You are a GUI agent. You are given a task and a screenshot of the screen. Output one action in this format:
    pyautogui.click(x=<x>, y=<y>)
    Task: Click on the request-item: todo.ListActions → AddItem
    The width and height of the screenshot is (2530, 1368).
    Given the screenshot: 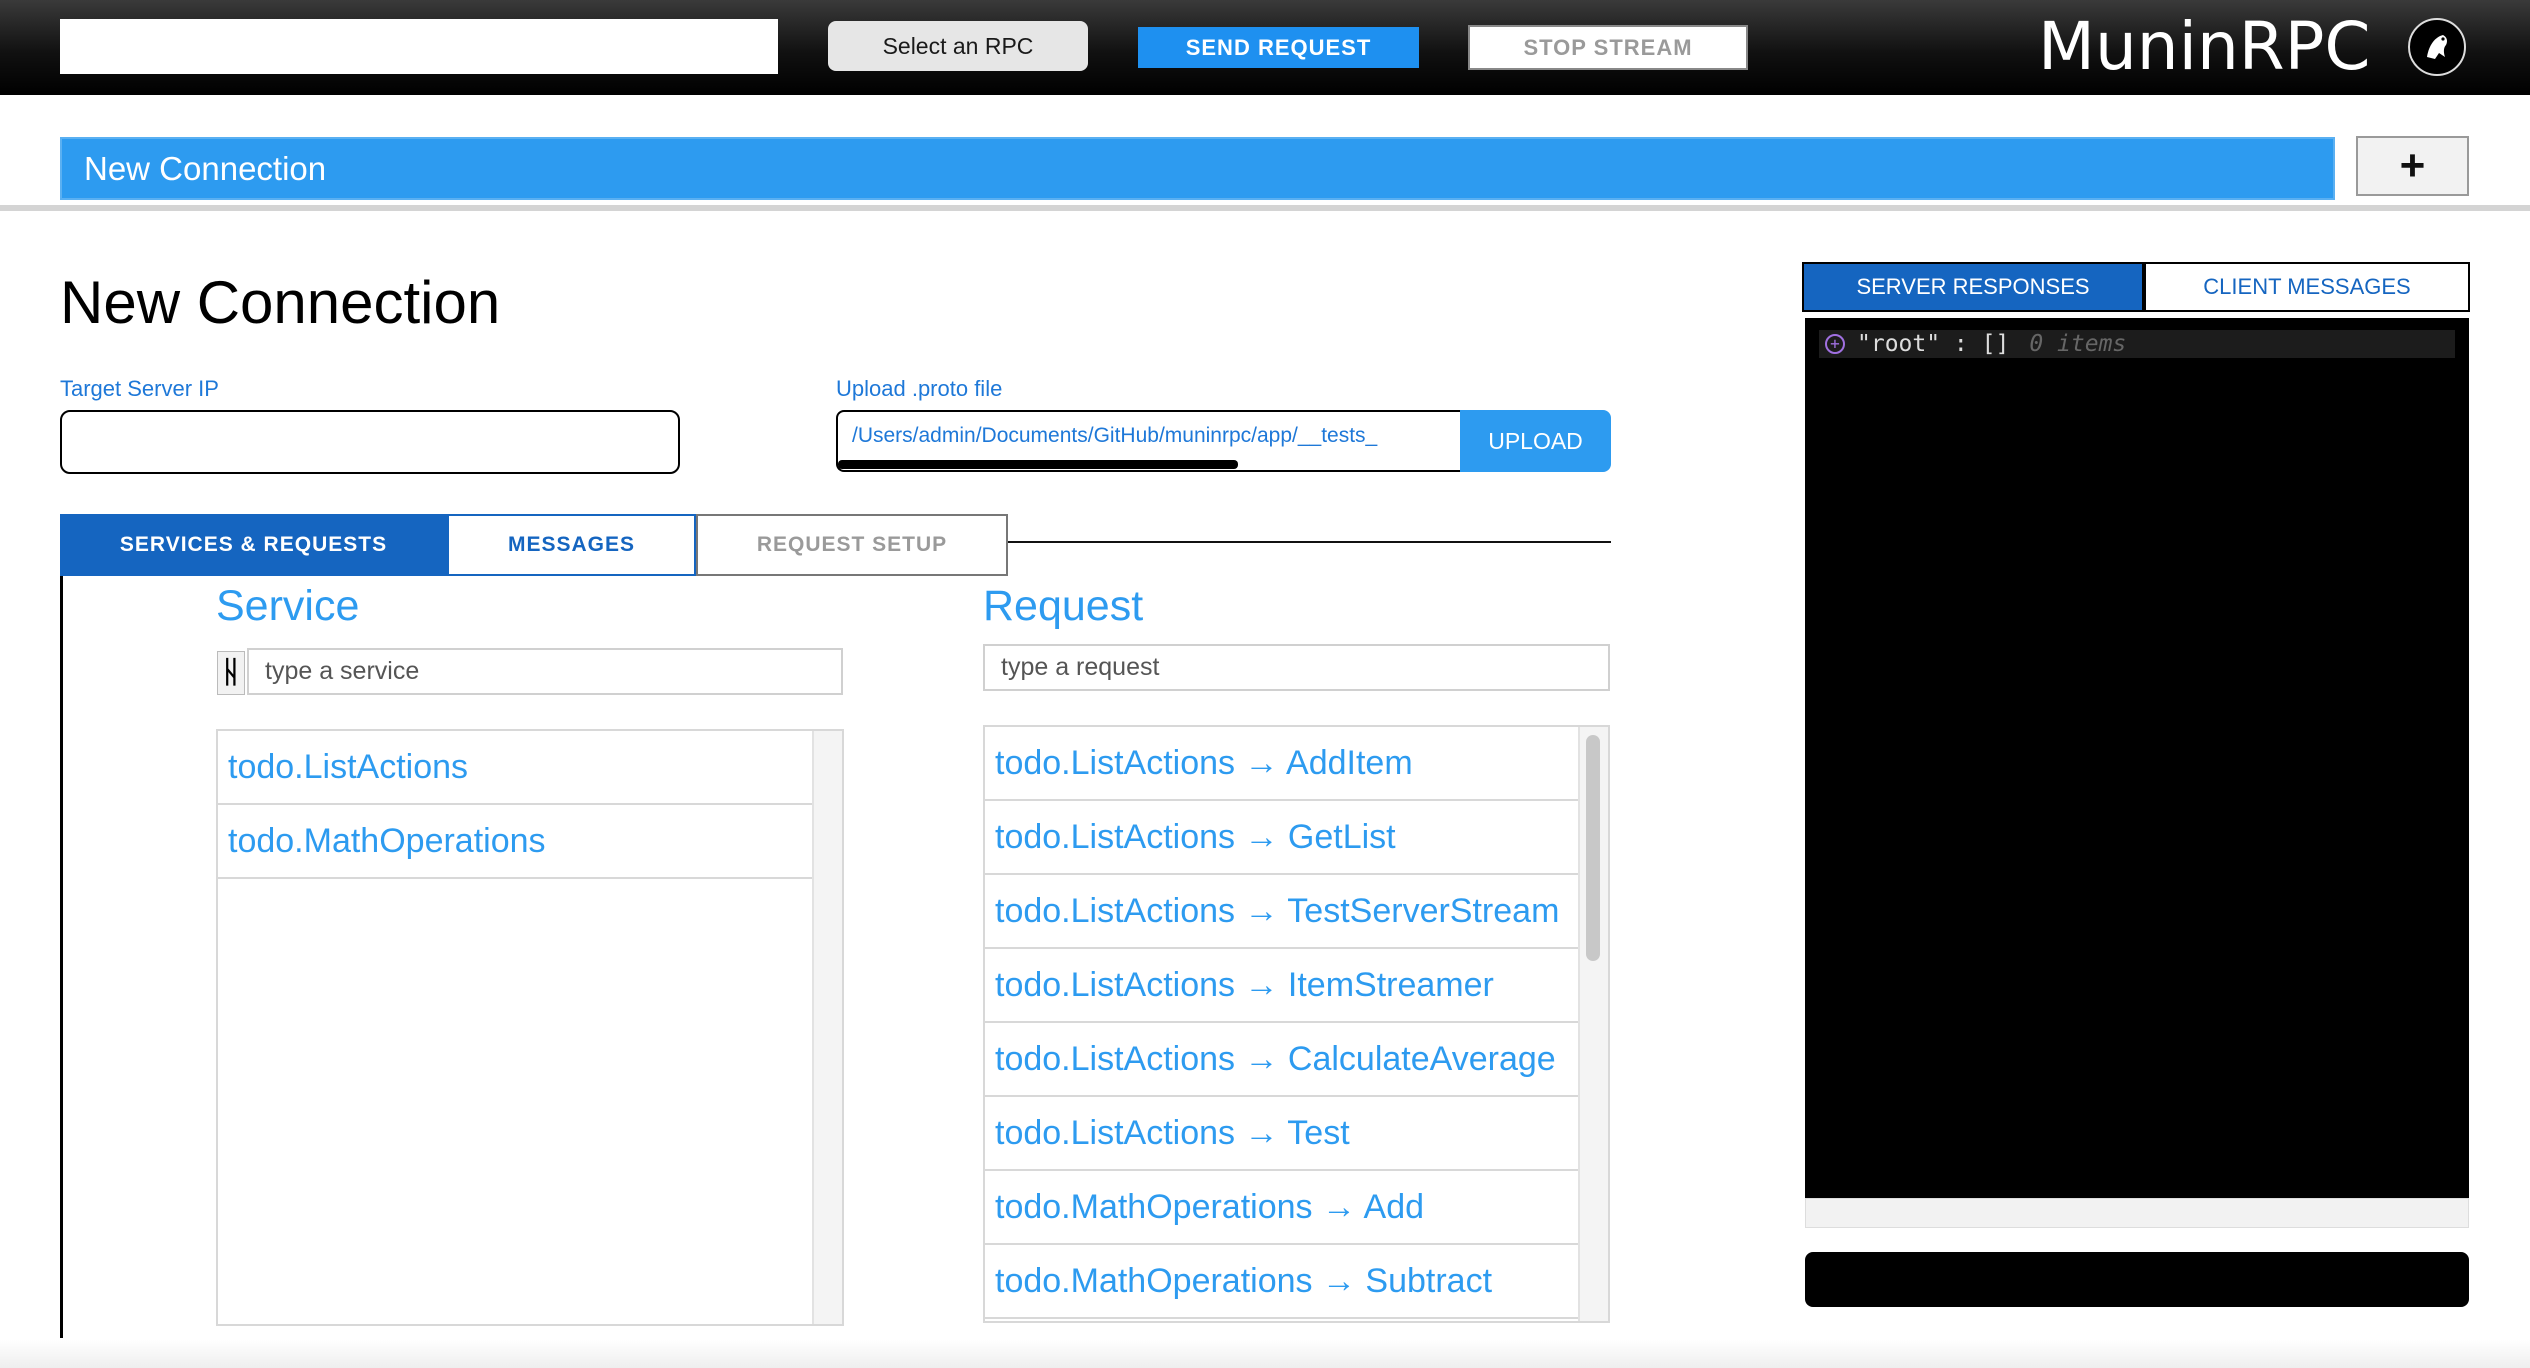 What is the action you would take?
    pyautogui.click(x=1282, y=764)
    